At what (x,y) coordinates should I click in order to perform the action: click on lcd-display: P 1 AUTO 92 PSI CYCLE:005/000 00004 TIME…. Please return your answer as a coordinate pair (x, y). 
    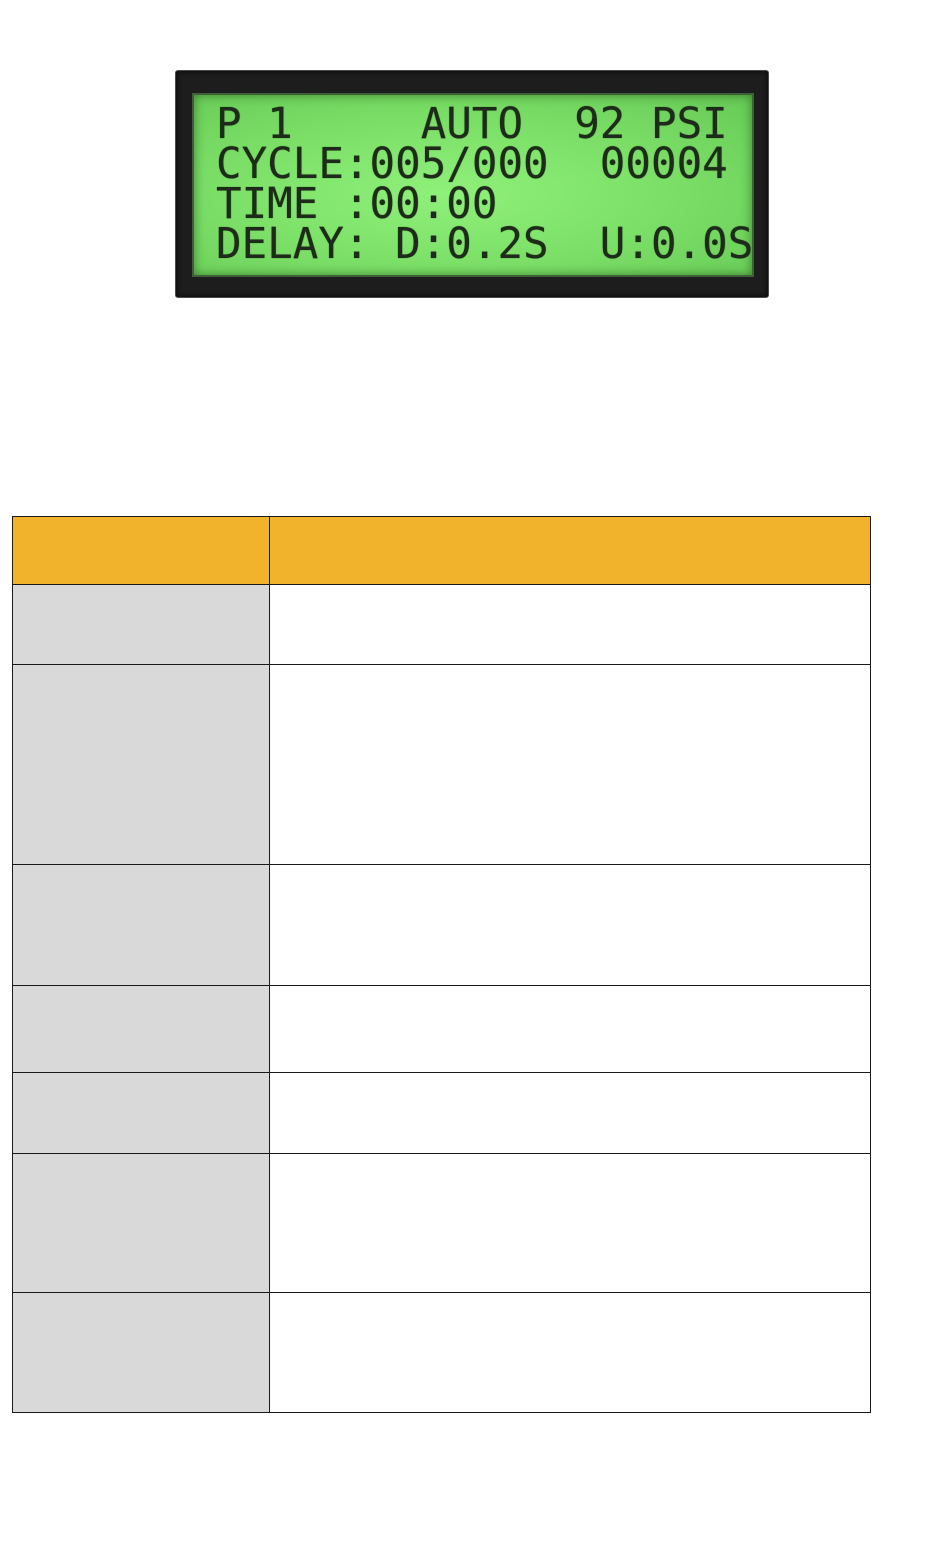
    Looking at the image, I should click on (472, 184).